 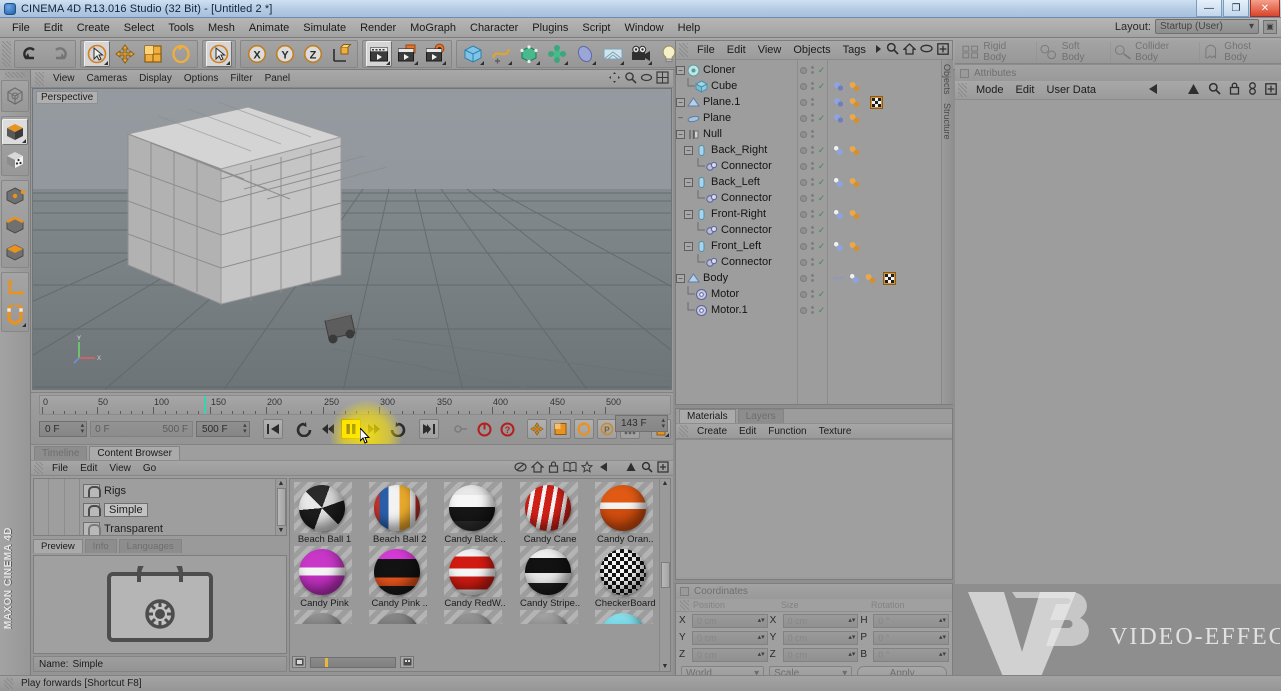 I want to click on rotate-view-icon, so click(x=646, y=79).